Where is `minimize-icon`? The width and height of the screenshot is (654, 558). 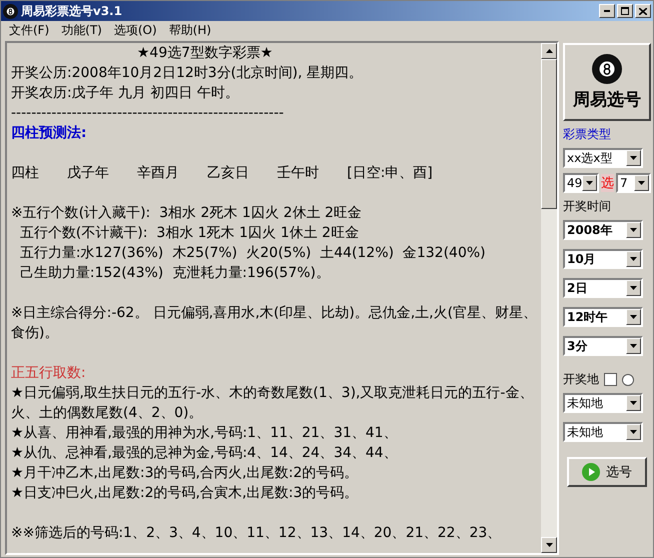
minimize-icon is located at coordinates (607, 11).